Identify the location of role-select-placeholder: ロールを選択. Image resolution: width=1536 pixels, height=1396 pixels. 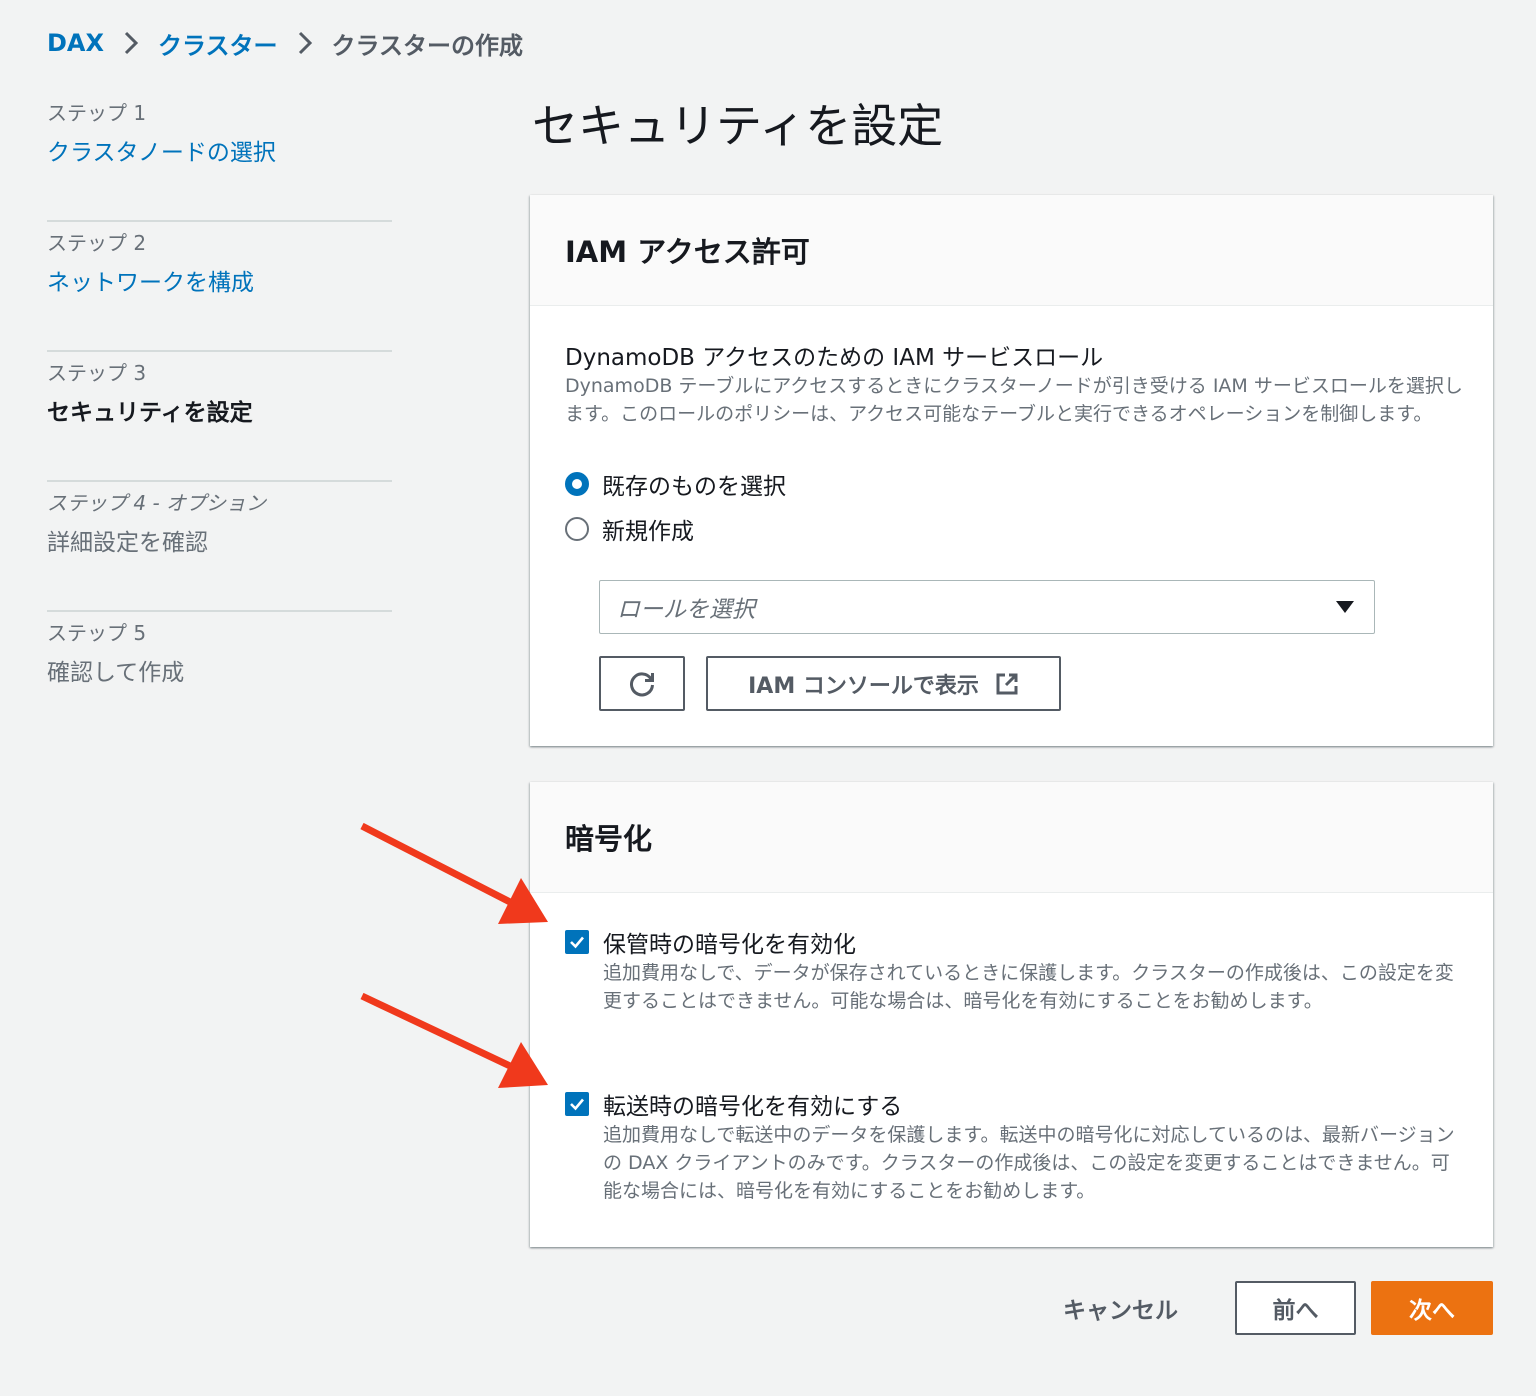
(686, 610).